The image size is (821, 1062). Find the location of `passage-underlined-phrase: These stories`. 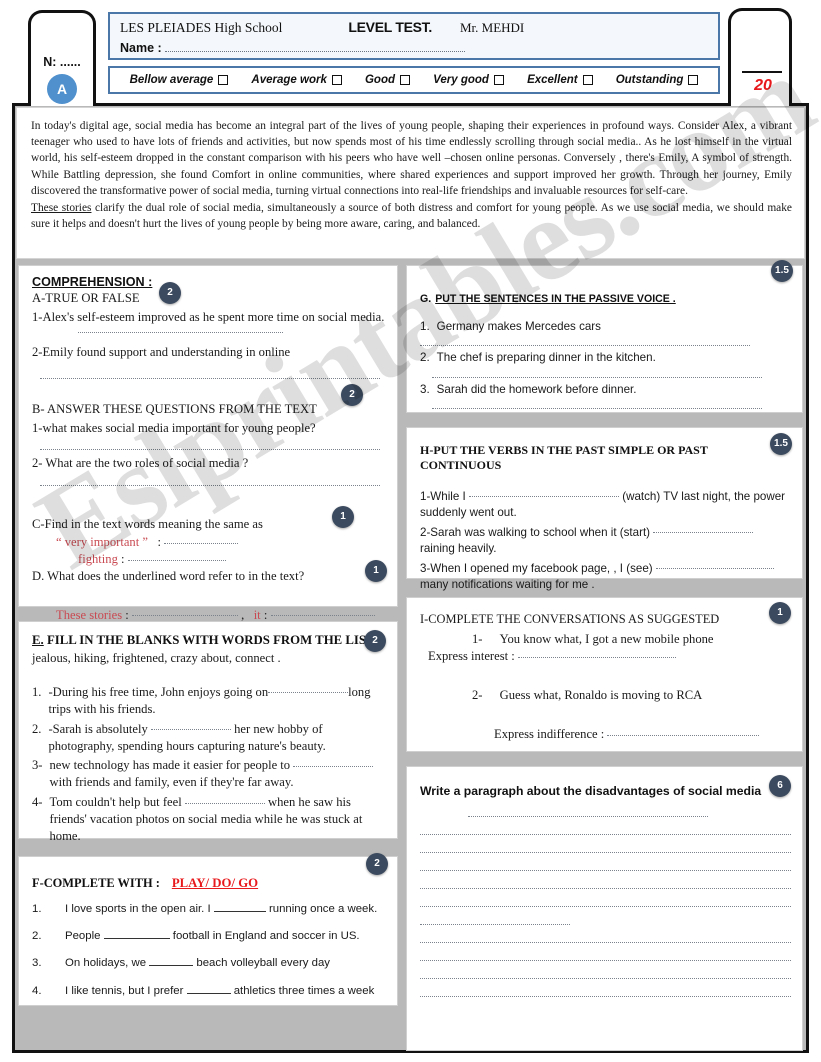

passage-underlined-phrase: These stories is located at coordinates (61, 207).